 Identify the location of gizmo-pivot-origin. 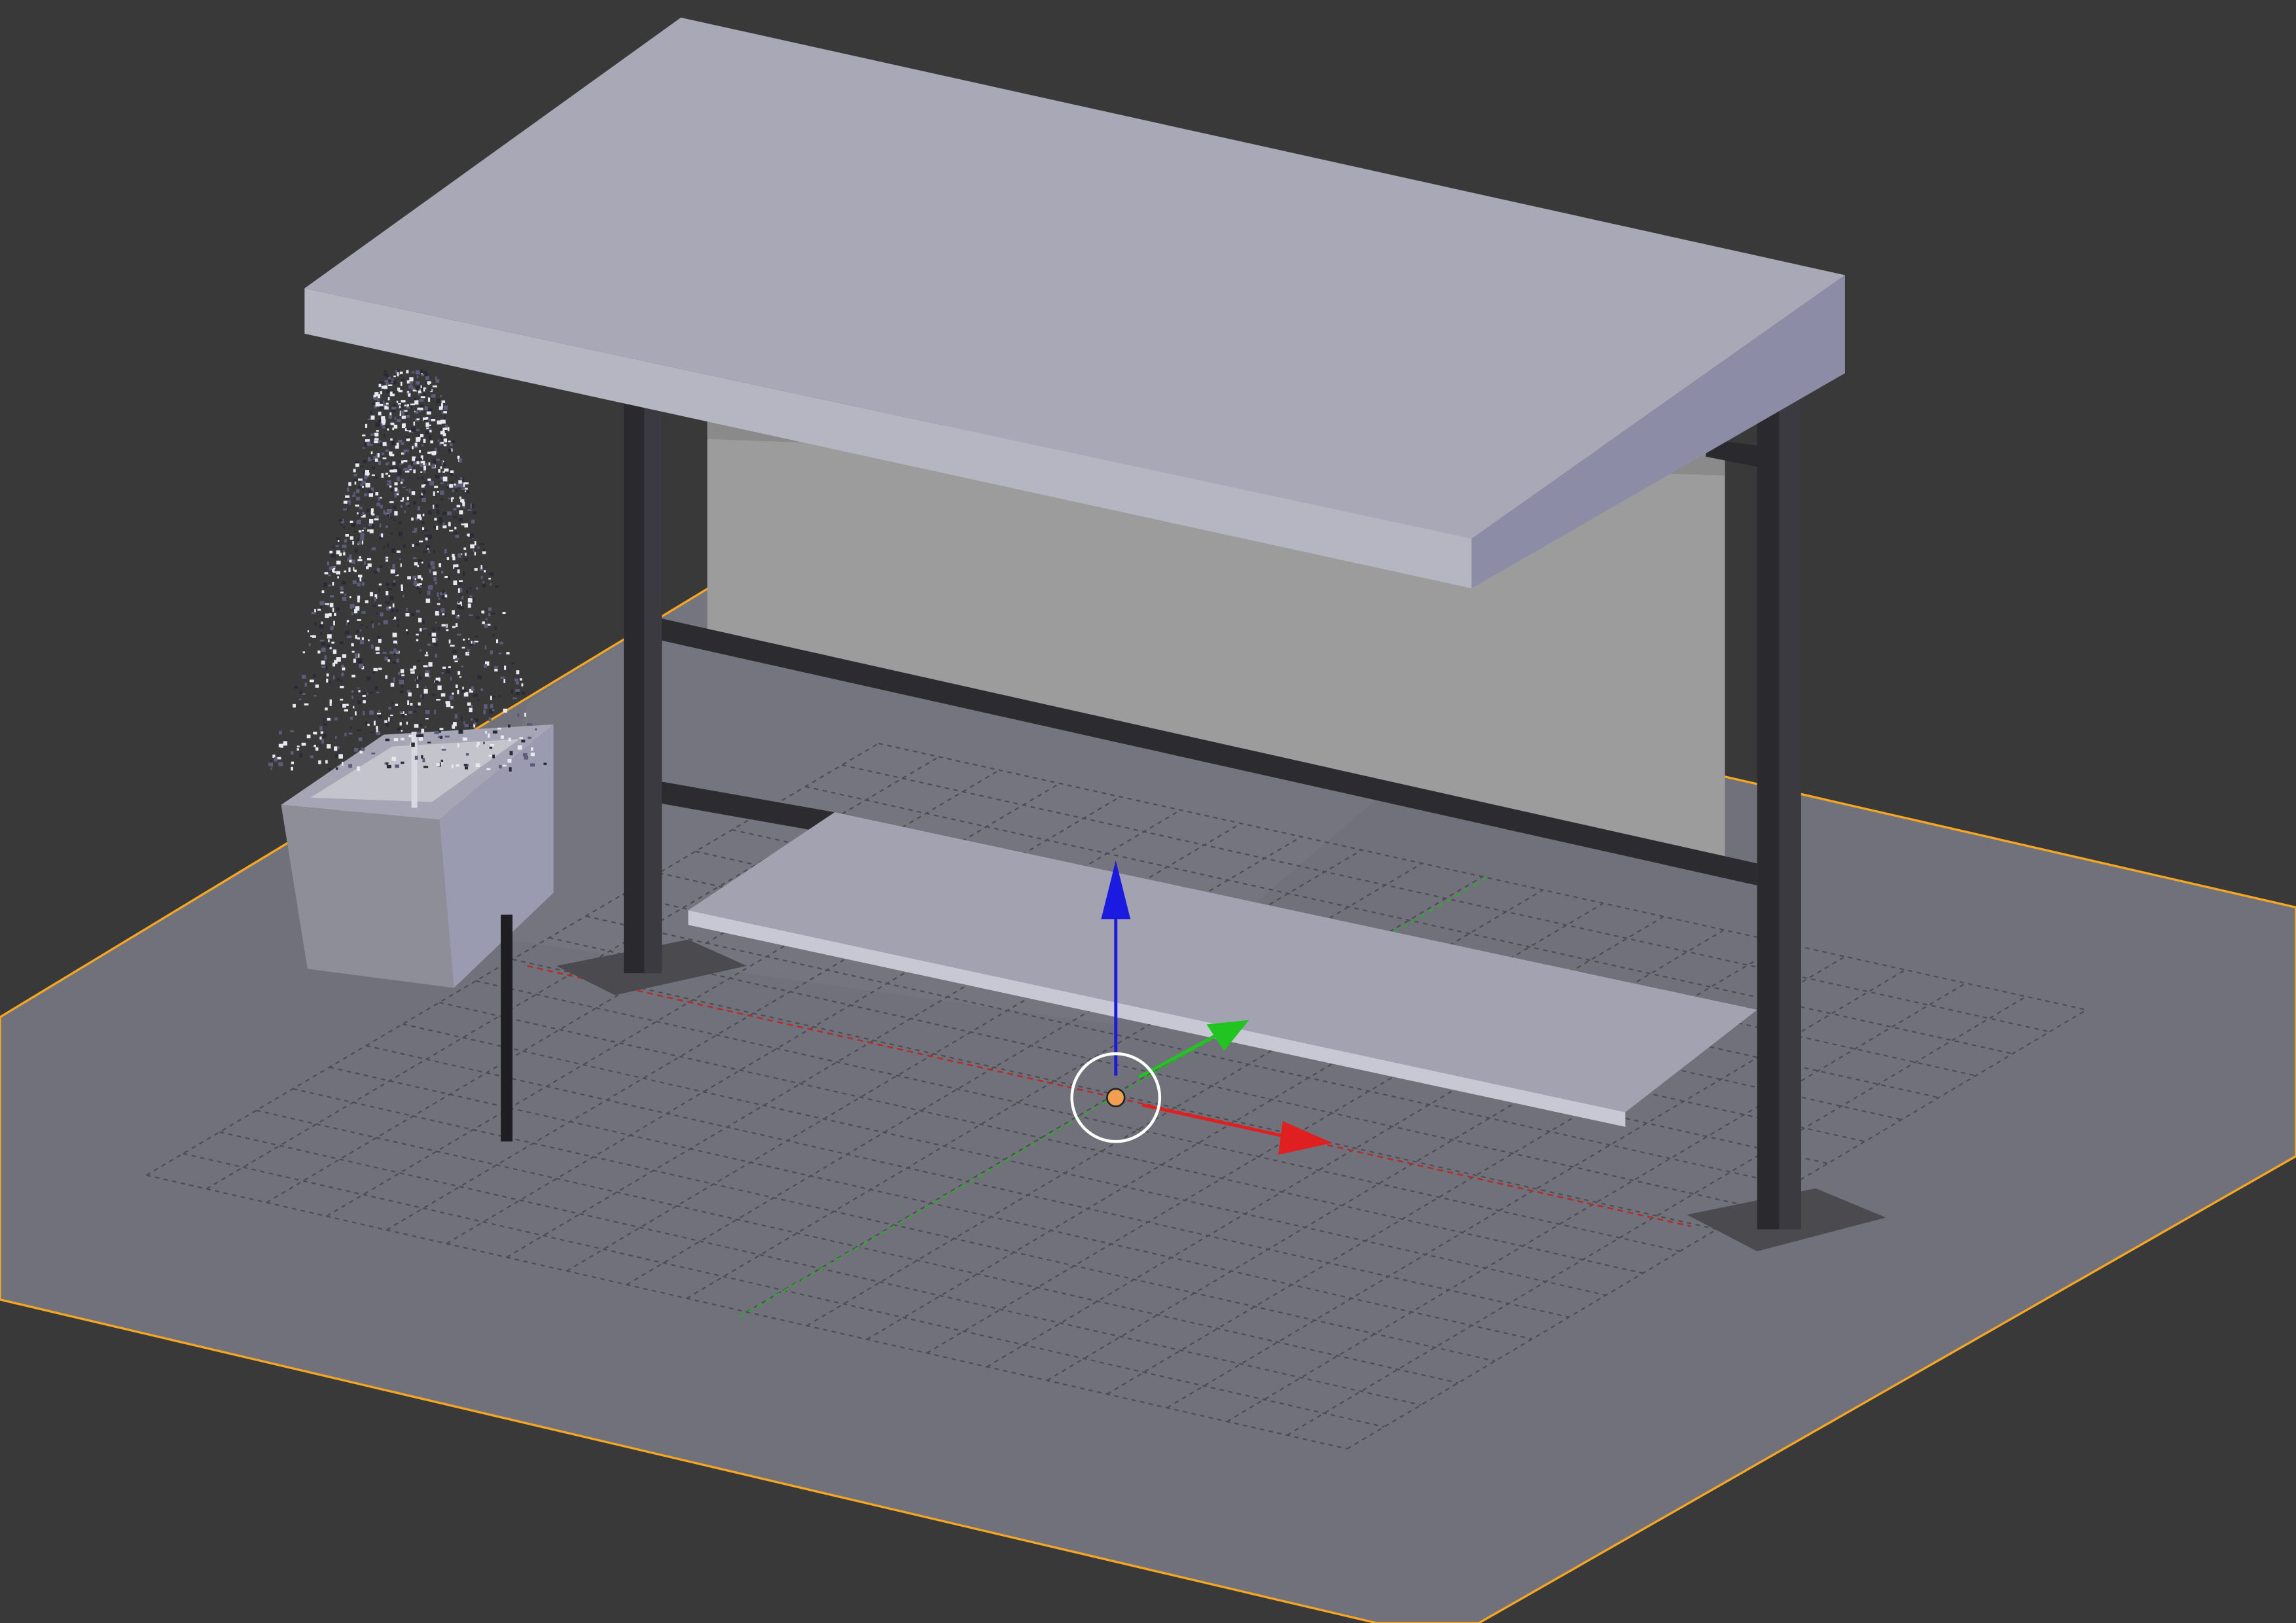
(1116, 1097).